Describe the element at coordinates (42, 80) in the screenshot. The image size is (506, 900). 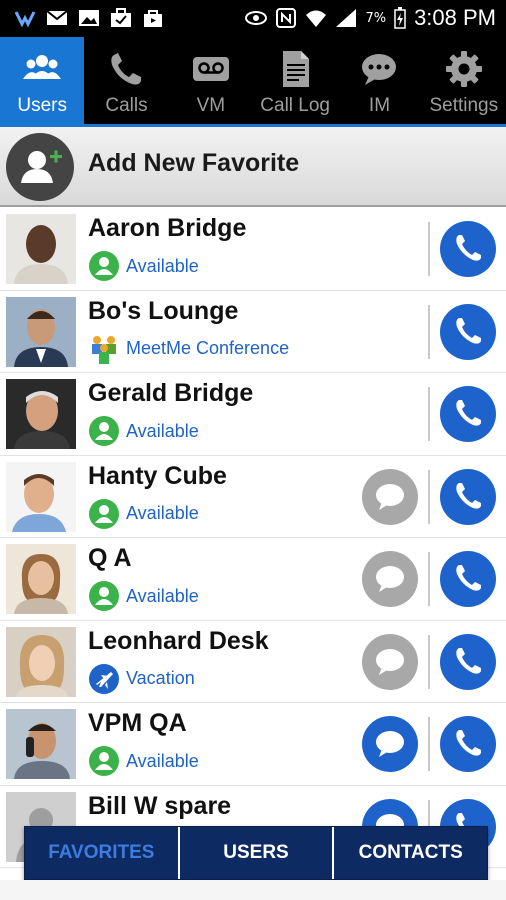
I see `tab-users: Users` at that location.